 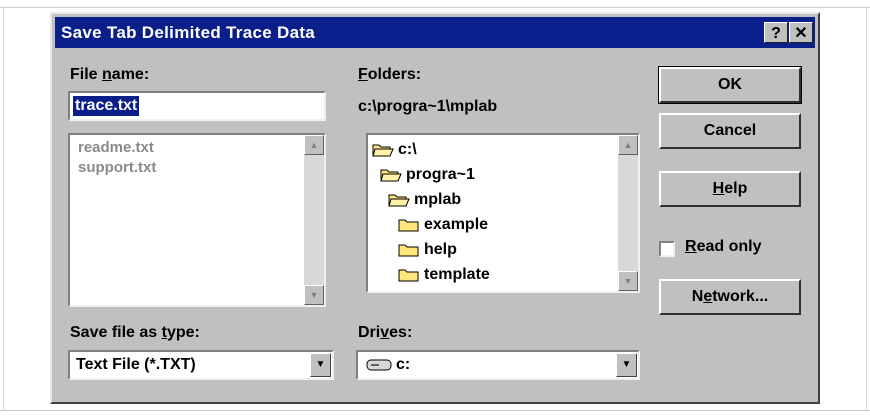 What do you see at coordinates (135, 332) in the screenshot?
I see `save-type-label: Save file as type:` at bounding box center [135, 332].